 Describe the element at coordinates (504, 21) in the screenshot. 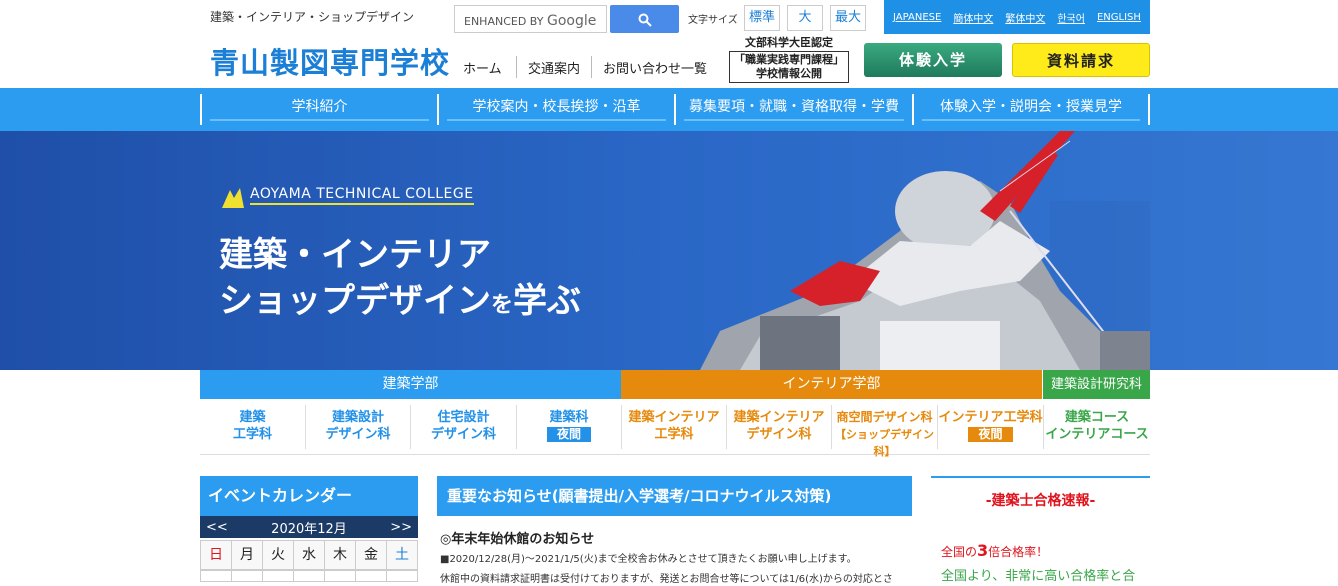

I see `search-enhanced-label: ENHANCED BY` at that location.